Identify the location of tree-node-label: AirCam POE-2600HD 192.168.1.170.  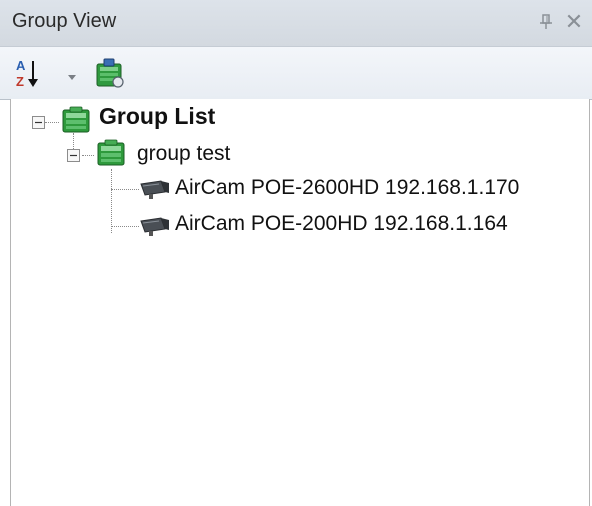
(347, 187).